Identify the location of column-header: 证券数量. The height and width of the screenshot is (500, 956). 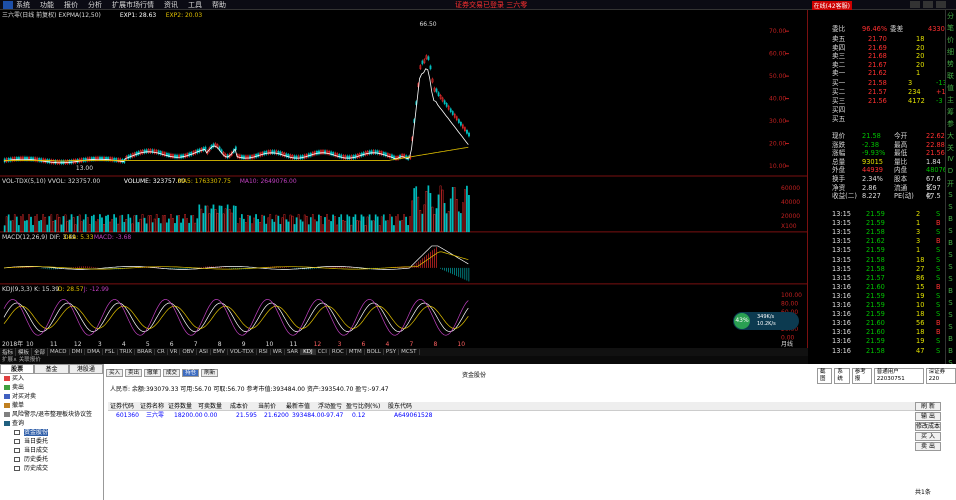
(180, 406).